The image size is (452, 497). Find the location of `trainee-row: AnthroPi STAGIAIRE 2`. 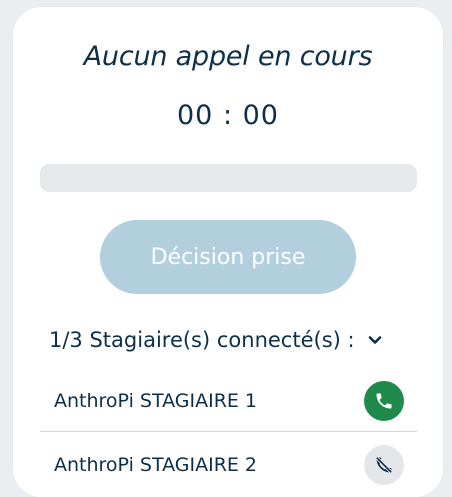

trainee-row: AnthroPi STAGIAIRE 2 is located at coordinates (228, 465).